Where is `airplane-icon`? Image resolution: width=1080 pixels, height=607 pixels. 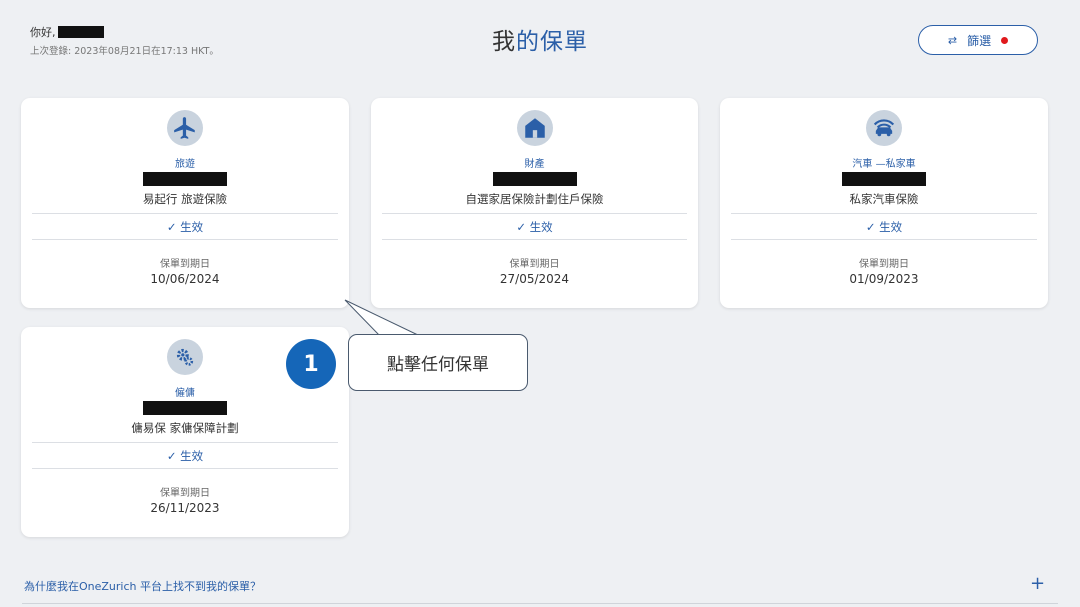
airplane-icon is located at coordinates (185, 128).